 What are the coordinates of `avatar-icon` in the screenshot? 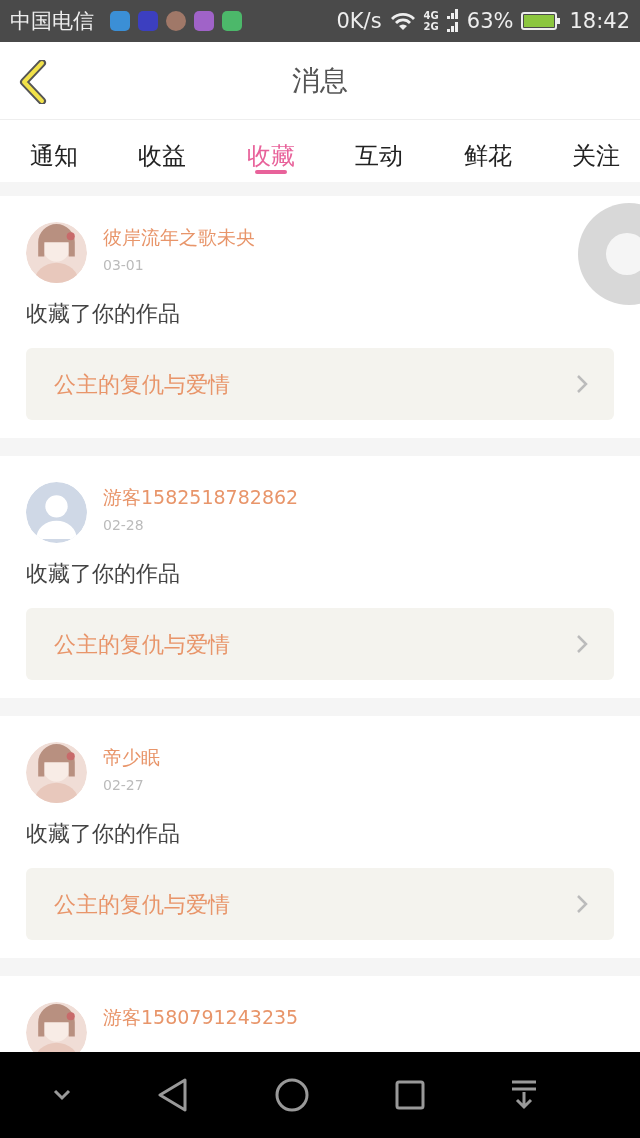 It's located at (56, 512).